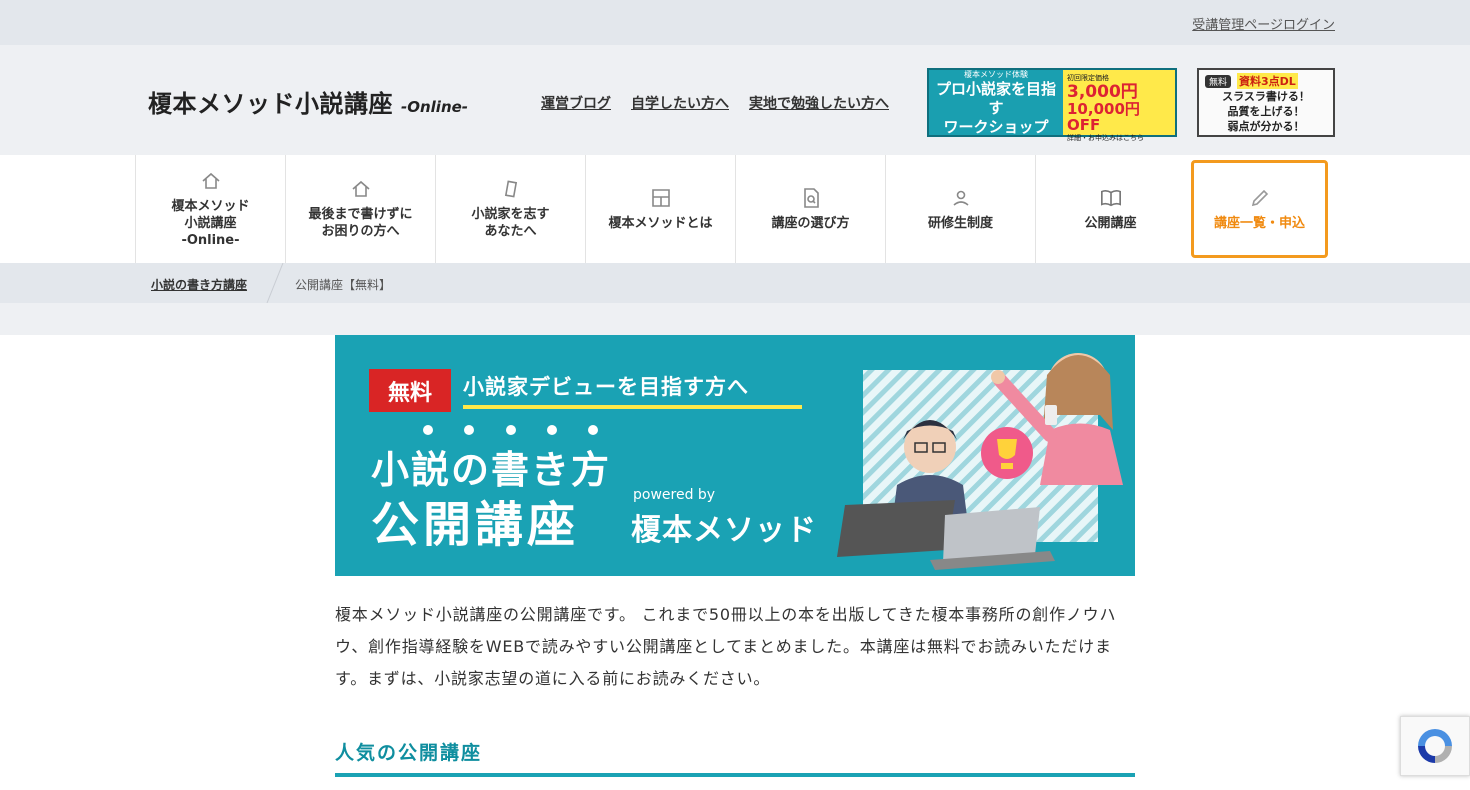 This screenshot has width=1470, height=790. I want to click on blog-link: 運営ブログ, so click(576, 103).